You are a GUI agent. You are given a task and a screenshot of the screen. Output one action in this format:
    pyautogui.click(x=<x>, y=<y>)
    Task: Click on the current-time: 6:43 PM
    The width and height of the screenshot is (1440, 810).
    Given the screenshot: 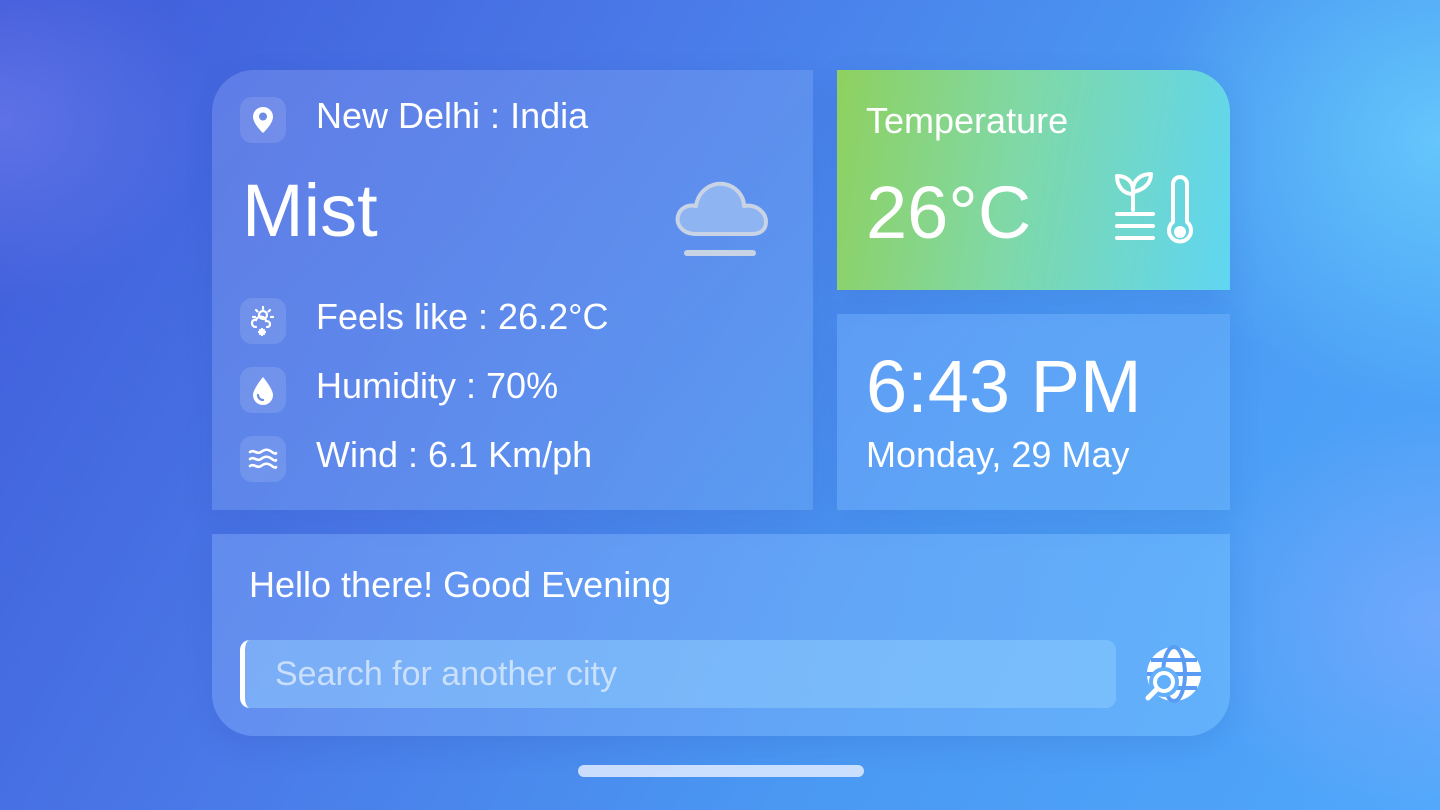 What is the action you would take?
    pyautogui.click(x=1004, y=386)
    